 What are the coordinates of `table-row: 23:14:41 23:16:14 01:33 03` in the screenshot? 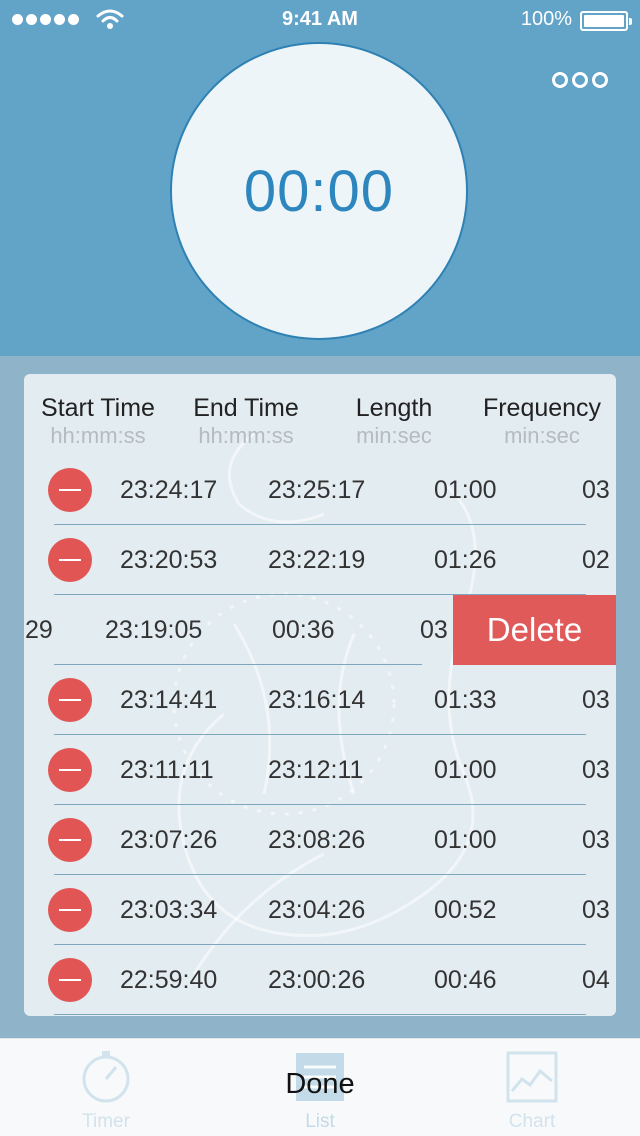 It's located at (320, 700).